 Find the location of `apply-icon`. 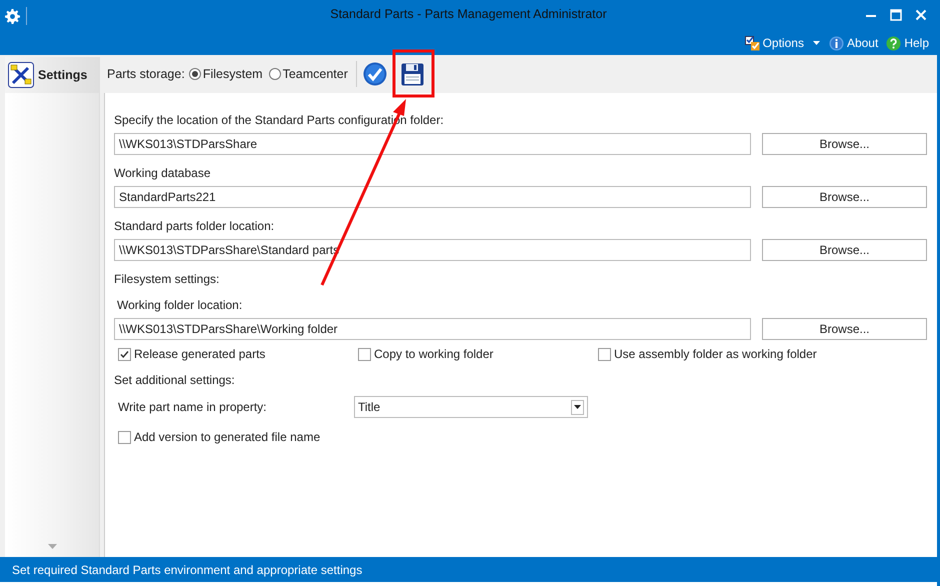

apply-icon is located at coordinates (374, 74).